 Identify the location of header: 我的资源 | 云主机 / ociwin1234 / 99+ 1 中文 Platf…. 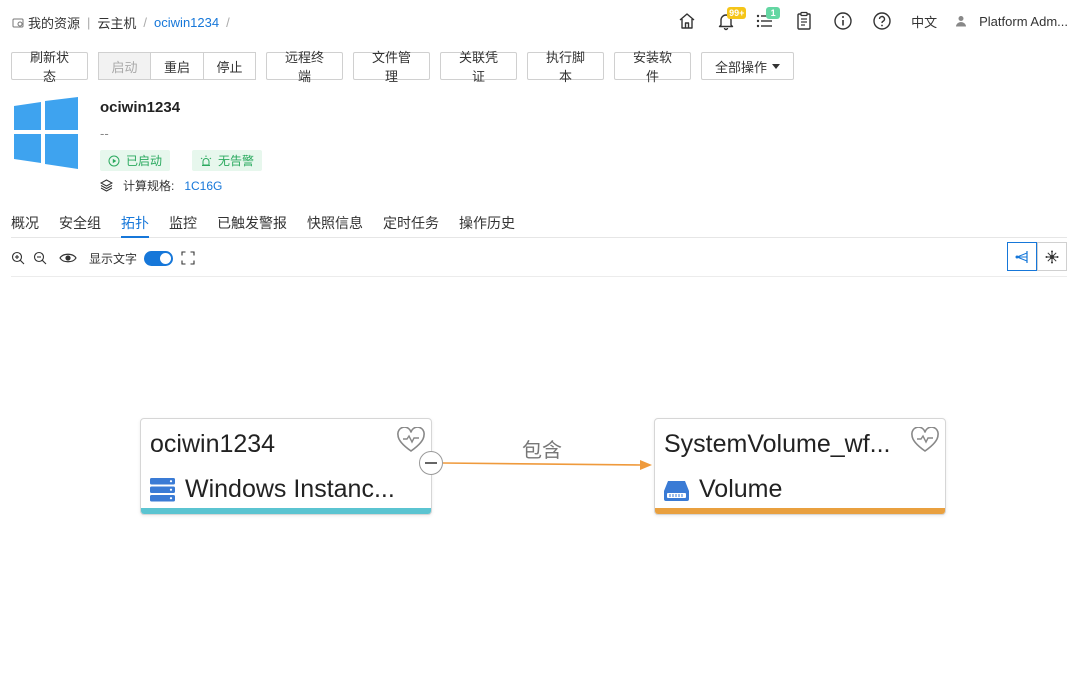
(540, 21).